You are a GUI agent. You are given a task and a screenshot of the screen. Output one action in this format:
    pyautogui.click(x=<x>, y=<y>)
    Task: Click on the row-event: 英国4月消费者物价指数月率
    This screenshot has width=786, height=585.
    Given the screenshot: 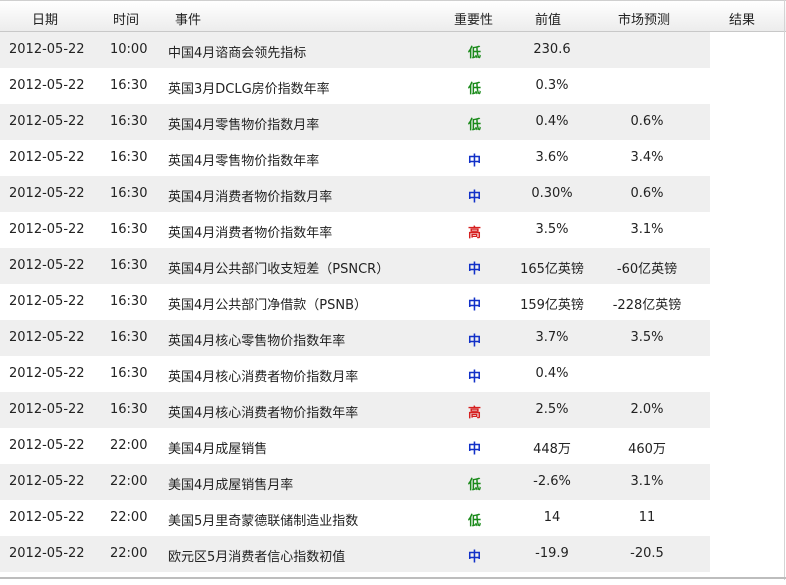 What is the action you would take?
    pyautogui.click(x=250, y=197)
    